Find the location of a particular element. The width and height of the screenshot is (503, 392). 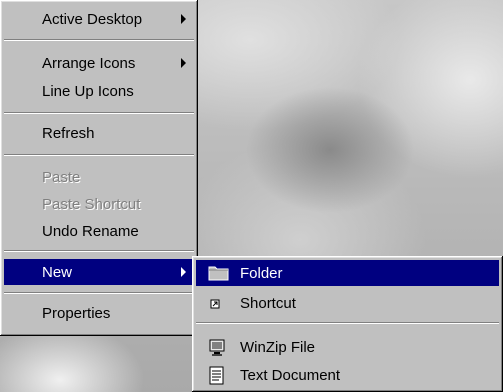

menu-item-active-desktop: Active Desktop is located at coordinates (99, 19).